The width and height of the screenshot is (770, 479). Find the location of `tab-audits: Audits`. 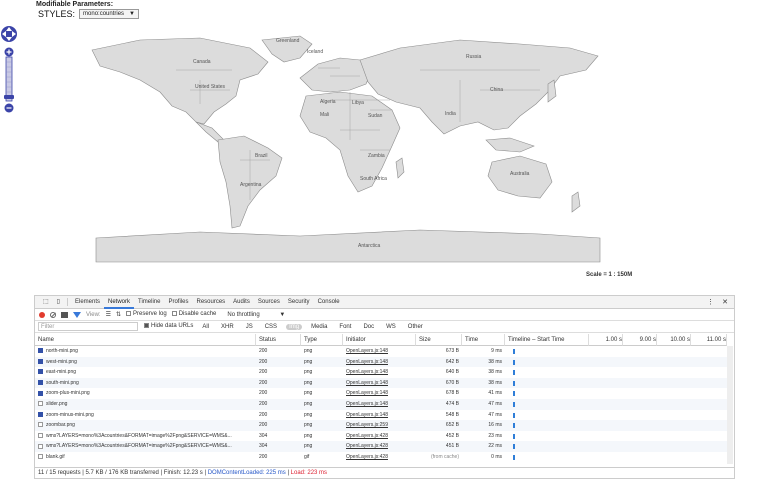

tab-audits: Audits is located at coordinates (241, 302).